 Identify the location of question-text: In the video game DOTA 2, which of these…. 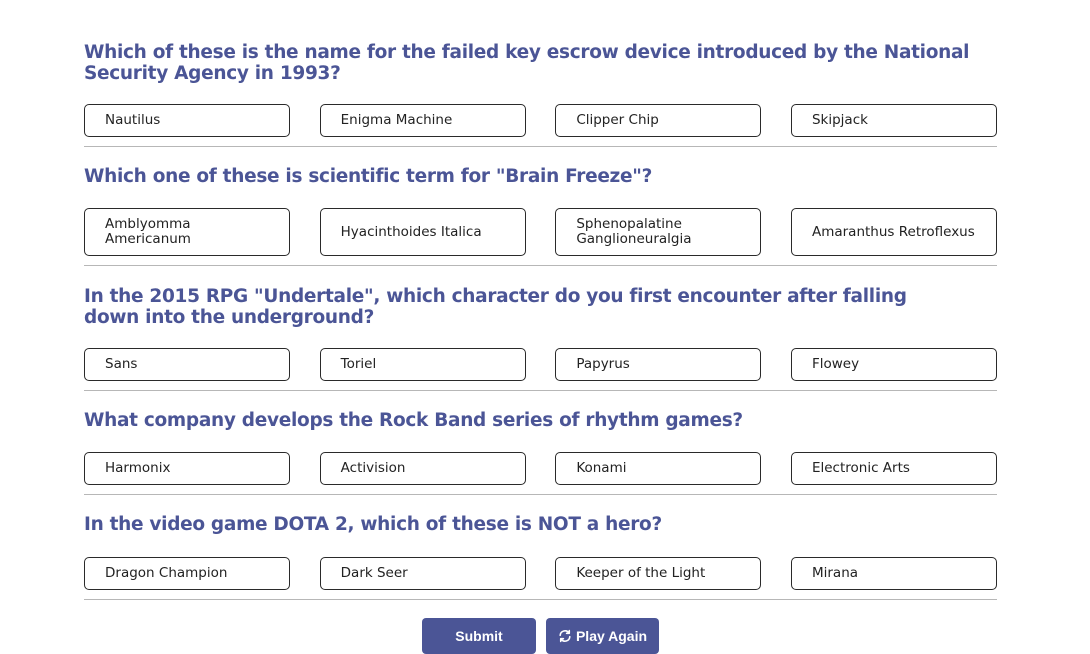
(373, 524).